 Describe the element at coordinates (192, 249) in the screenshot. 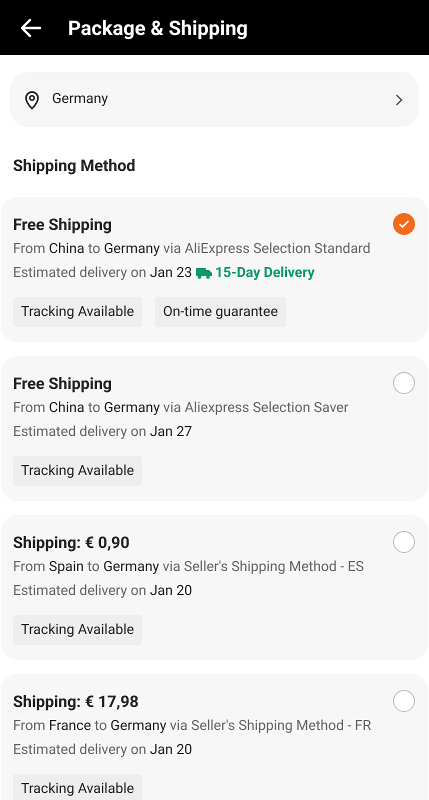

I see `route-text: From China to Germany via AliExpress Selection Standard` at that location.